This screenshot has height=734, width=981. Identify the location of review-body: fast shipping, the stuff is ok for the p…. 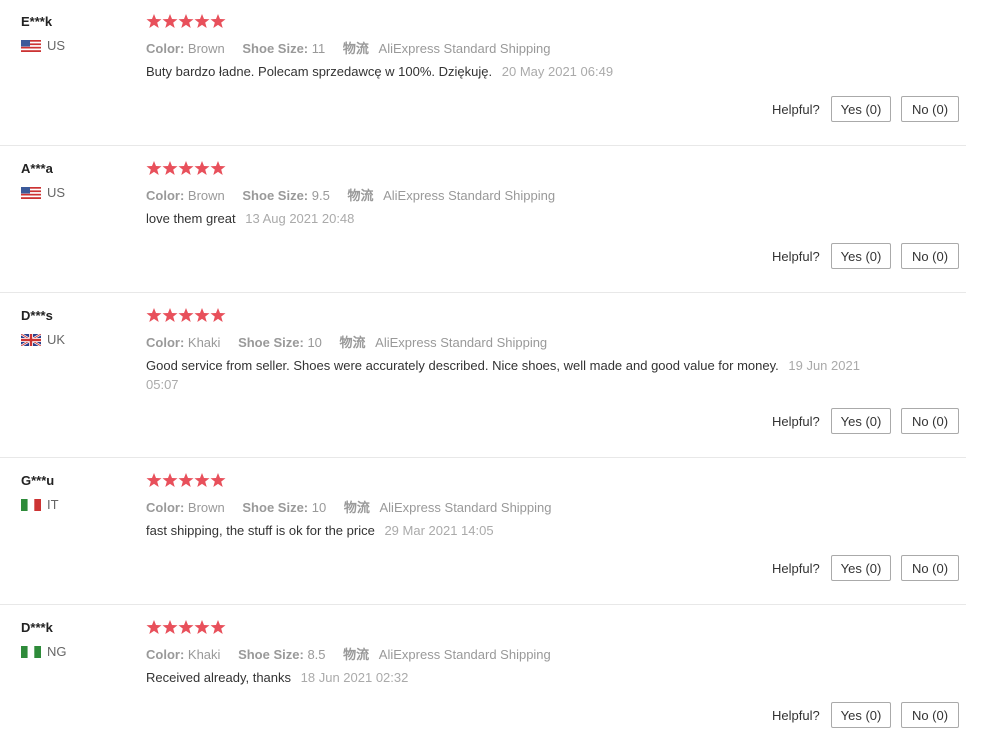
(260, 530).